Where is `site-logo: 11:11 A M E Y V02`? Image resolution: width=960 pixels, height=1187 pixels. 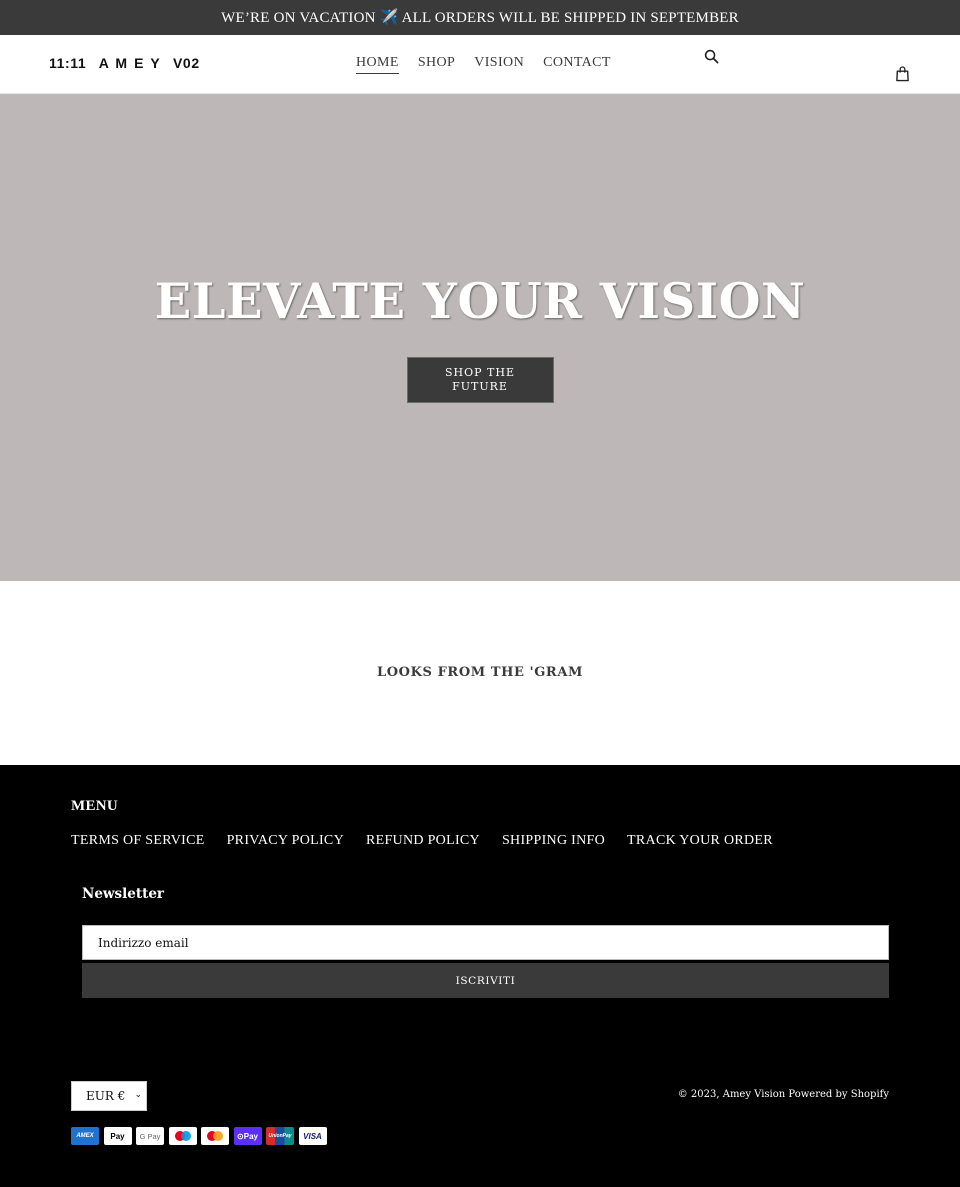 site-logo: 11:11 A M E Y V02 is located at coordinates (124, 63).